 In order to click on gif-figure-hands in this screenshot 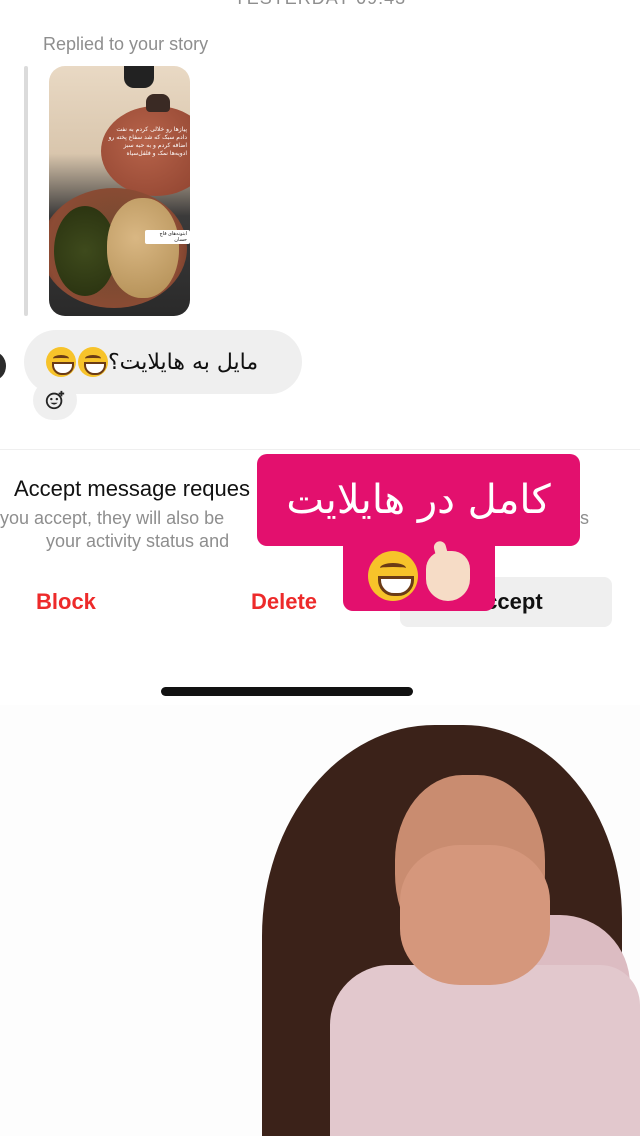, I will do `click(475, 915)`.